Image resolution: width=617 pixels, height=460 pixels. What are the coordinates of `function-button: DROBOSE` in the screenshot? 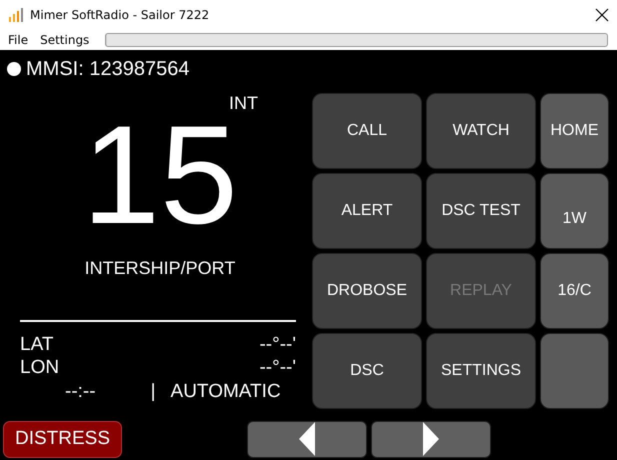 It's located at (367, 291).